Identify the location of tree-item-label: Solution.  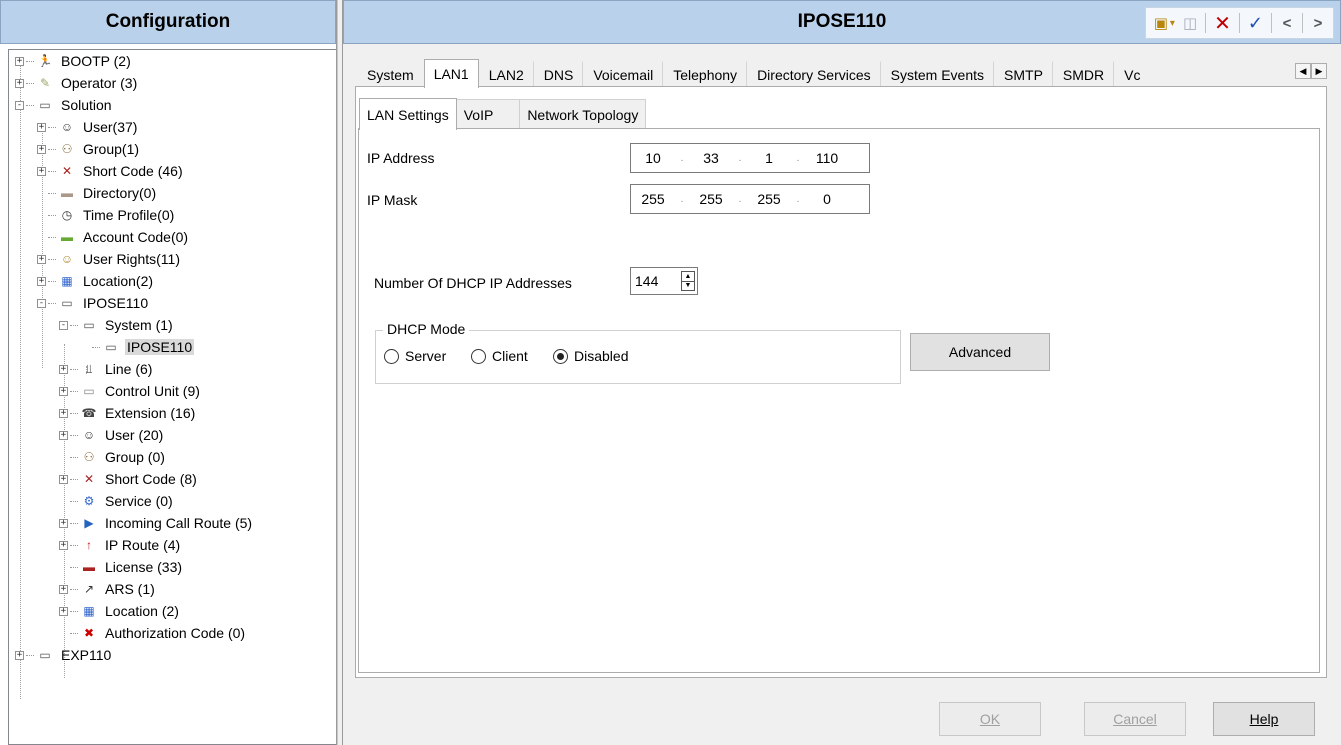
(86, 105).